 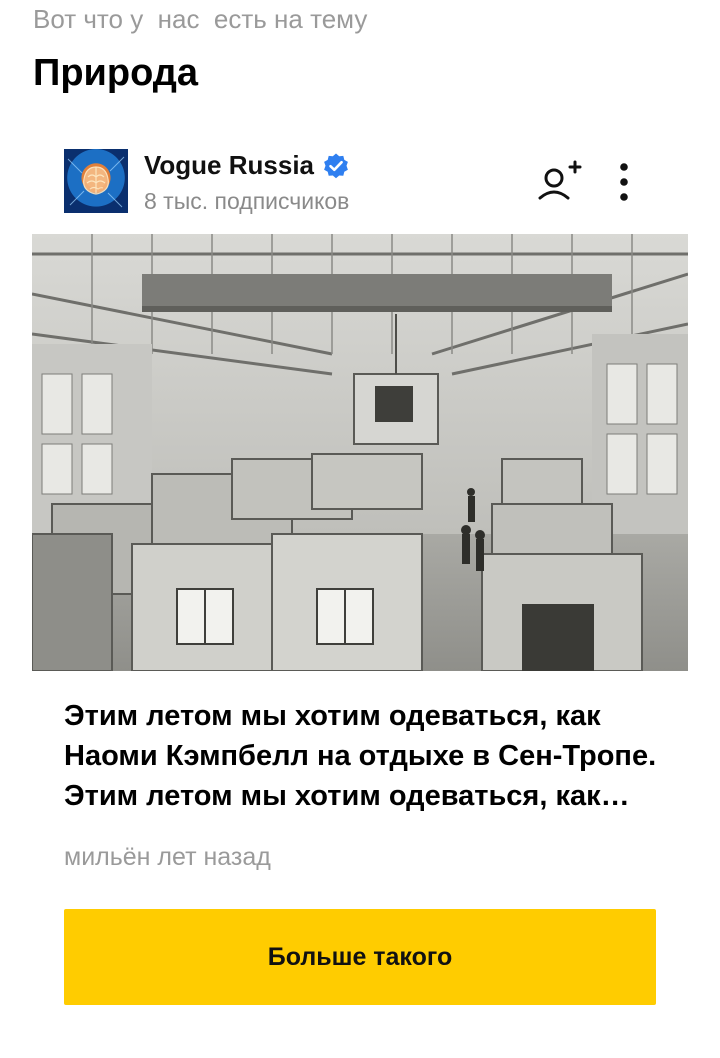 I want to click on topic-hint: Вот что у нас есть на тему, so click(x=200, y=19).